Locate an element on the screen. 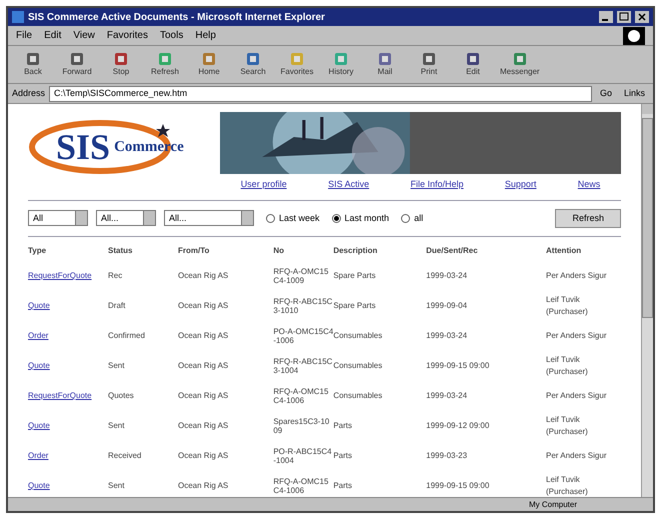 The width and height of the screenshot is (661, 519). column-header: Due/Sent/Rec is located at coordinates (486, 253).